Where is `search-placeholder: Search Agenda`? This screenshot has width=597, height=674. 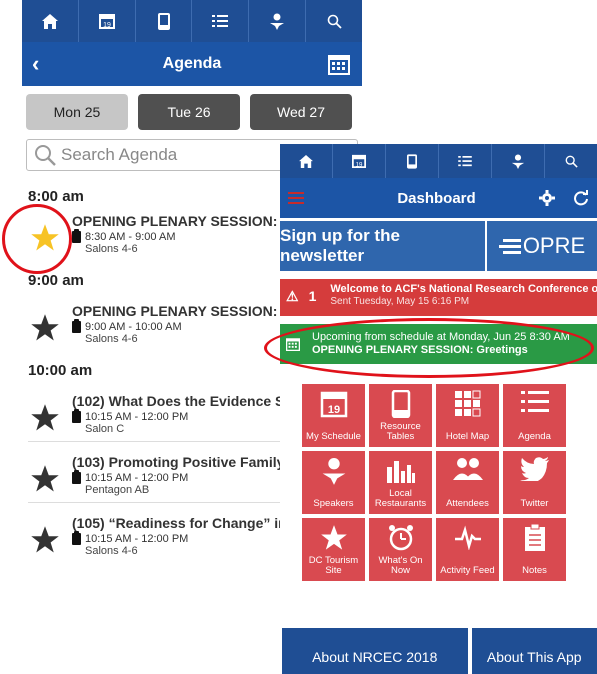 search-placeholder: Search Agenda is located at coordinates (119, 154).